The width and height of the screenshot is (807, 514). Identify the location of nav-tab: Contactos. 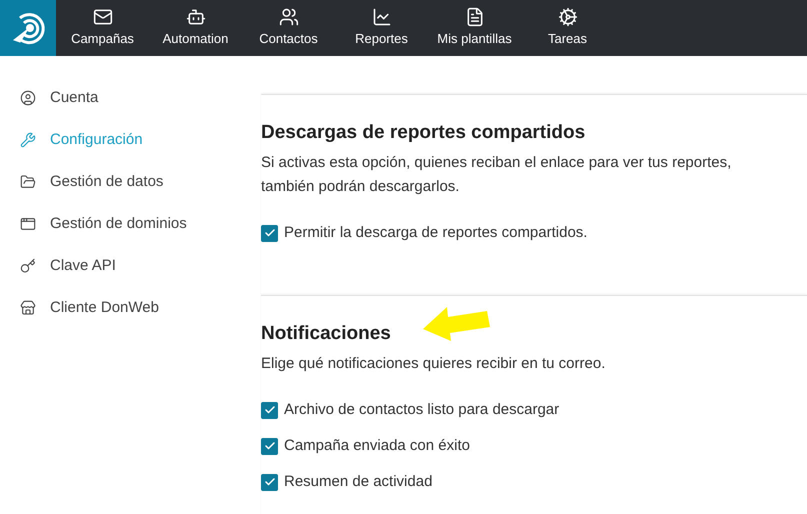
(288, 28).